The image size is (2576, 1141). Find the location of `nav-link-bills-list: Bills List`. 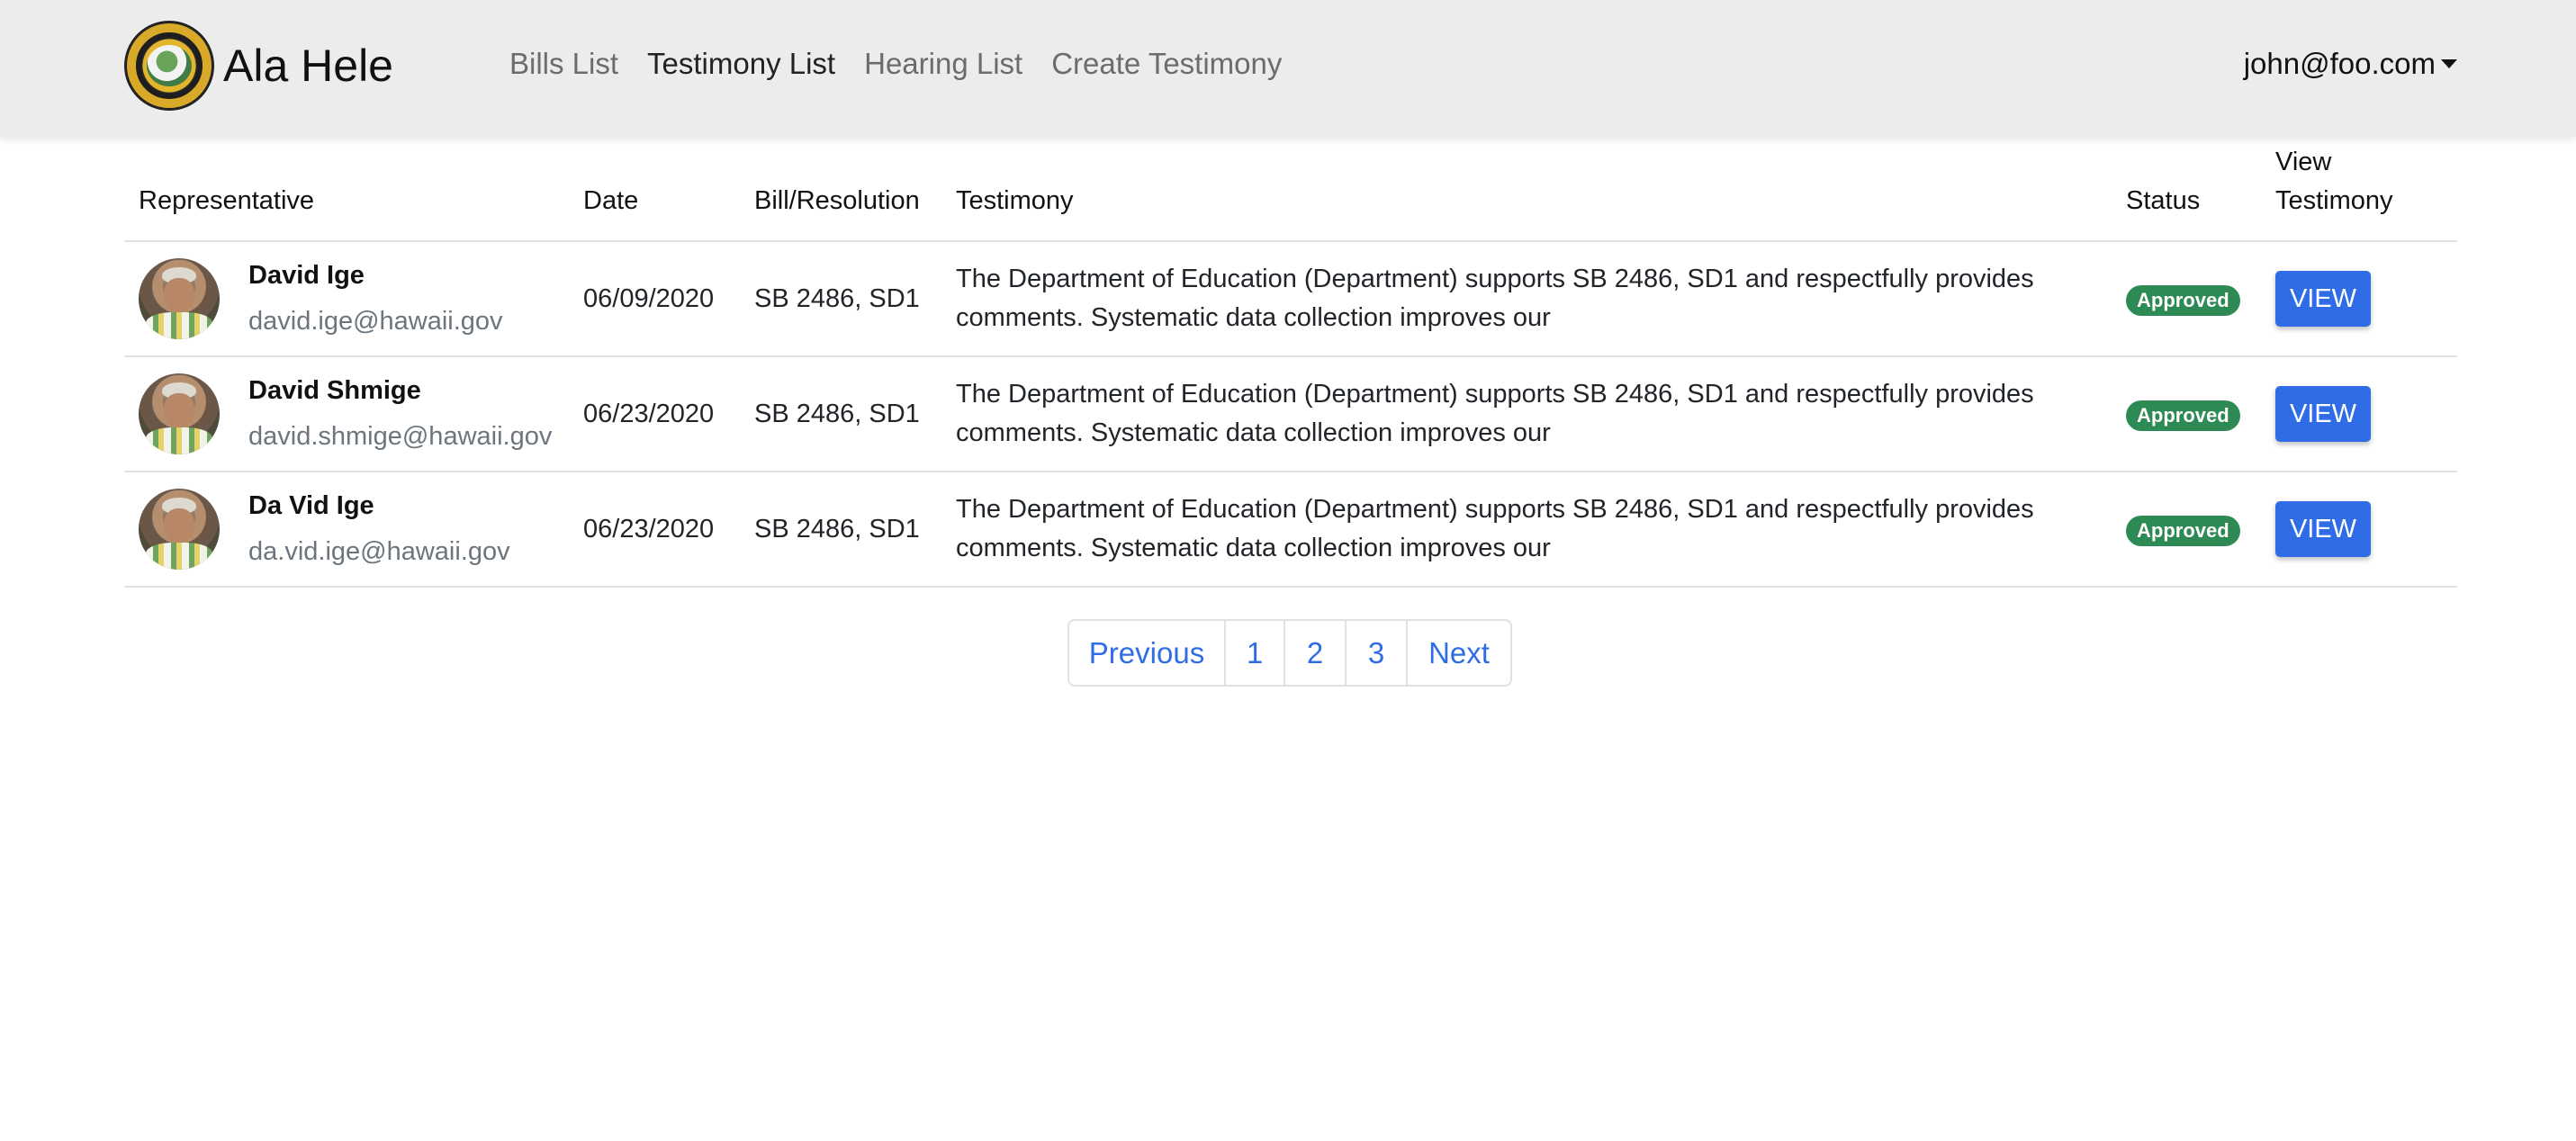

nav-link-bills-list: Bills List is located at coordinates (563, 64).